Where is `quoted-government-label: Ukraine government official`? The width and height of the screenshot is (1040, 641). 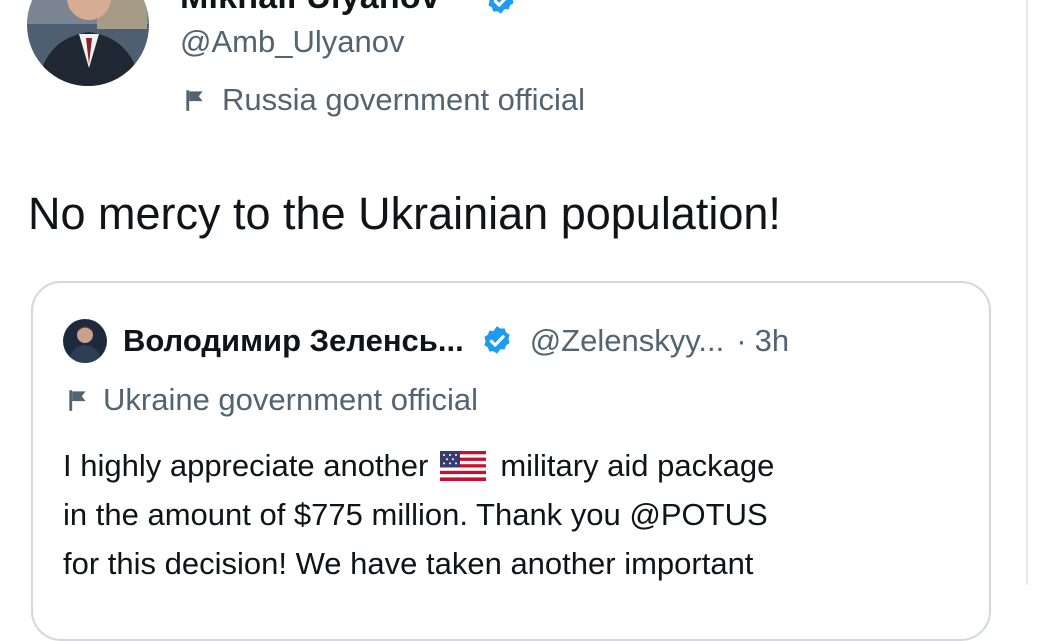
quoted-government-label: Ukraine government official is located at coordinates (271, 400).